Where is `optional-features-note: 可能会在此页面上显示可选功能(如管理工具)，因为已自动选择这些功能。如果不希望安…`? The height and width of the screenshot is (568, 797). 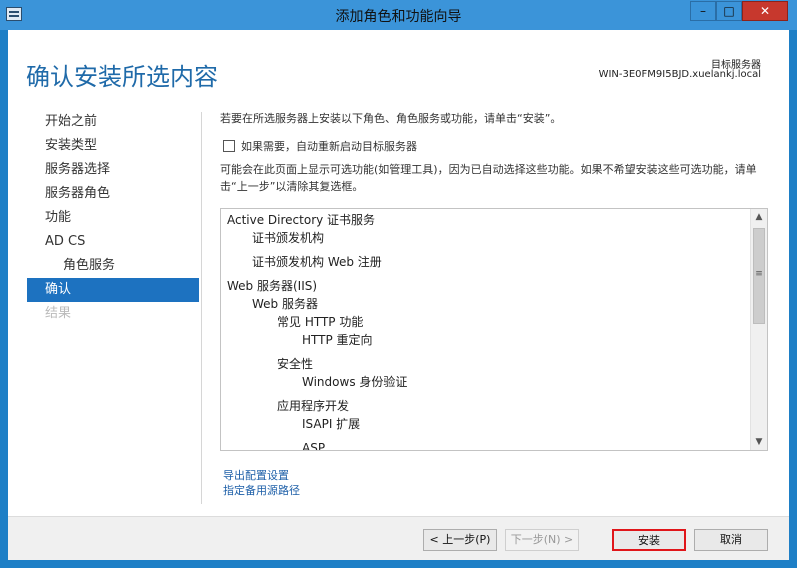
optional-features-note: 可能会在此页面上显示可选功能(如管理工具)，因为已自动选择这些功能。如果不希望安… is located at coordinates (488, 178).